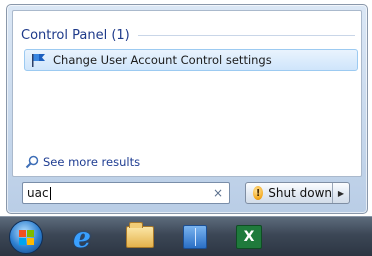 This screenshot has height=256, width=372. What do you see at coordinates (246, 35) in the screenshot?
I see `group-divider` at bounding box center [246, 35].